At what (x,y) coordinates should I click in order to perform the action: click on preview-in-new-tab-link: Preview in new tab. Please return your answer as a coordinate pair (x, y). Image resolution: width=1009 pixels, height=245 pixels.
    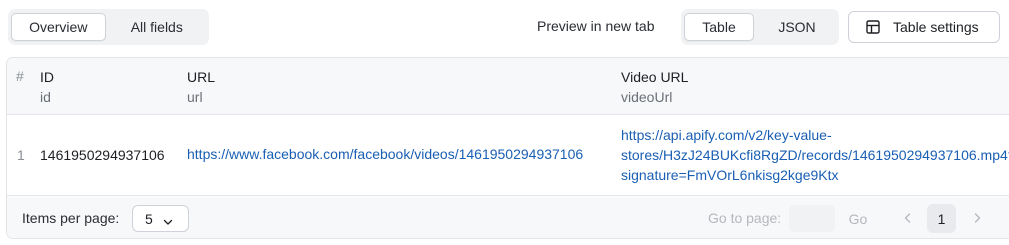
    Looking at the image, I should click on (596, 26).